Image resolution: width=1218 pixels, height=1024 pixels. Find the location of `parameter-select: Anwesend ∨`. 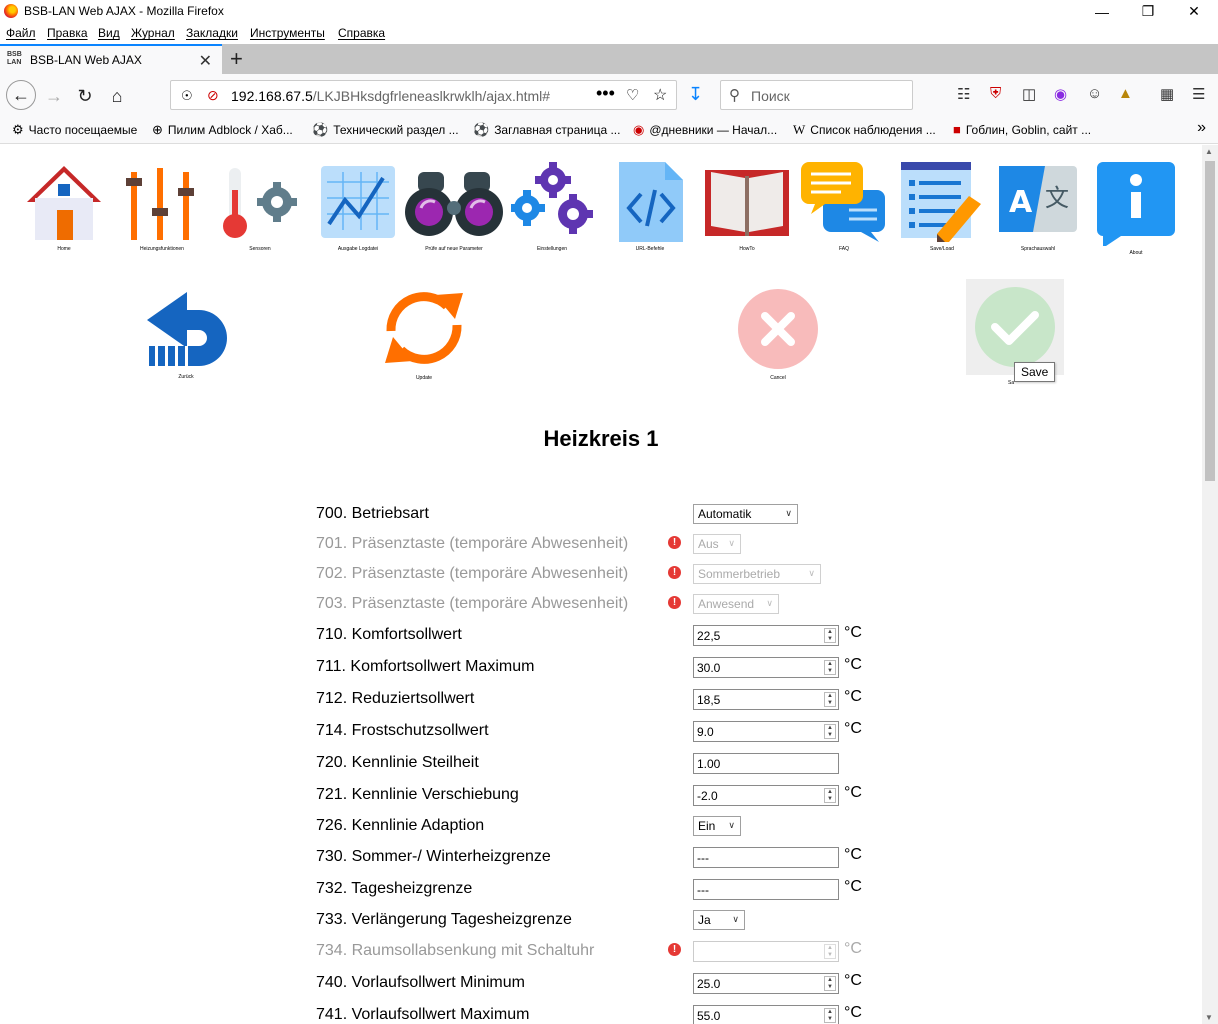

parameter-select: Anwesend ∨ is located at coordinates (736, 604).